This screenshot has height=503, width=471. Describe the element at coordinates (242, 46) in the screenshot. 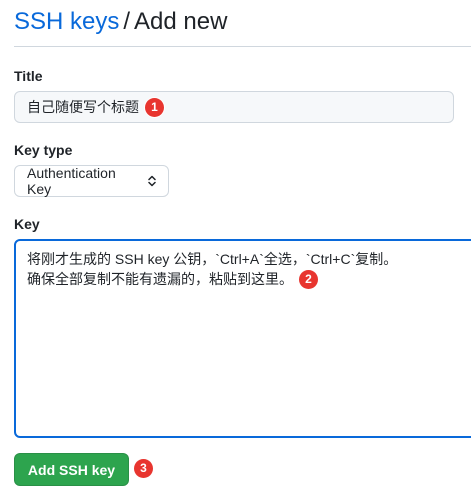

I see `header-divider` at that location.